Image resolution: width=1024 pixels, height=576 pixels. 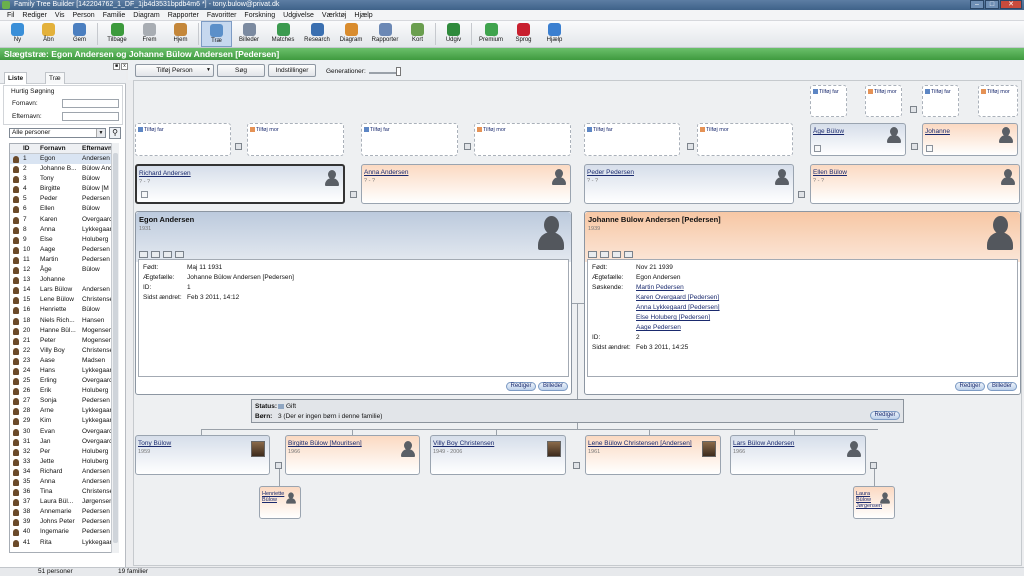 I want to click on grandchild-name: Laura Bülow Jørgensen, so click(x=869, y=500).